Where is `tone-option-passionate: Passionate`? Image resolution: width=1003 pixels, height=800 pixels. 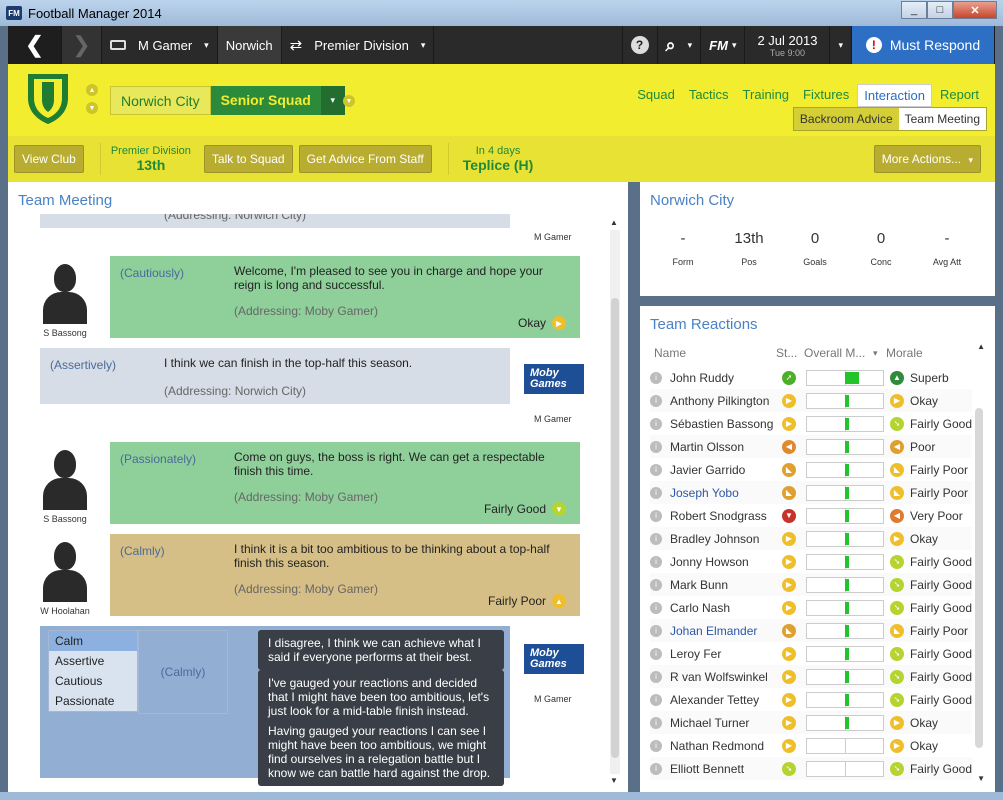
tone-option-passionate: Passionate is located at coordinates (93, 701).